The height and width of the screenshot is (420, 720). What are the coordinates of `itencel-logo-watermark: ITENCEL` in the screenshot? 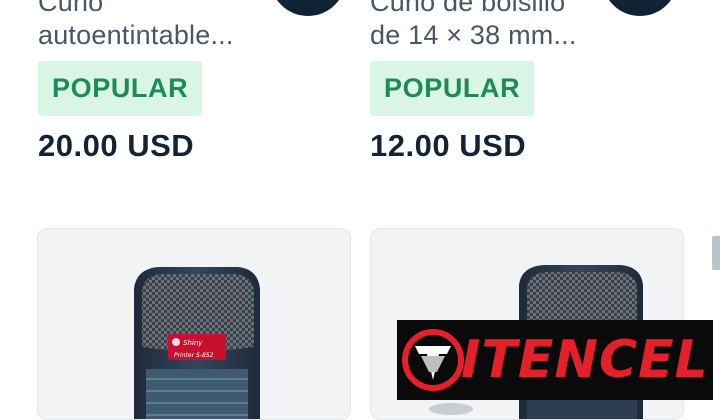 It's located at (555, 360).